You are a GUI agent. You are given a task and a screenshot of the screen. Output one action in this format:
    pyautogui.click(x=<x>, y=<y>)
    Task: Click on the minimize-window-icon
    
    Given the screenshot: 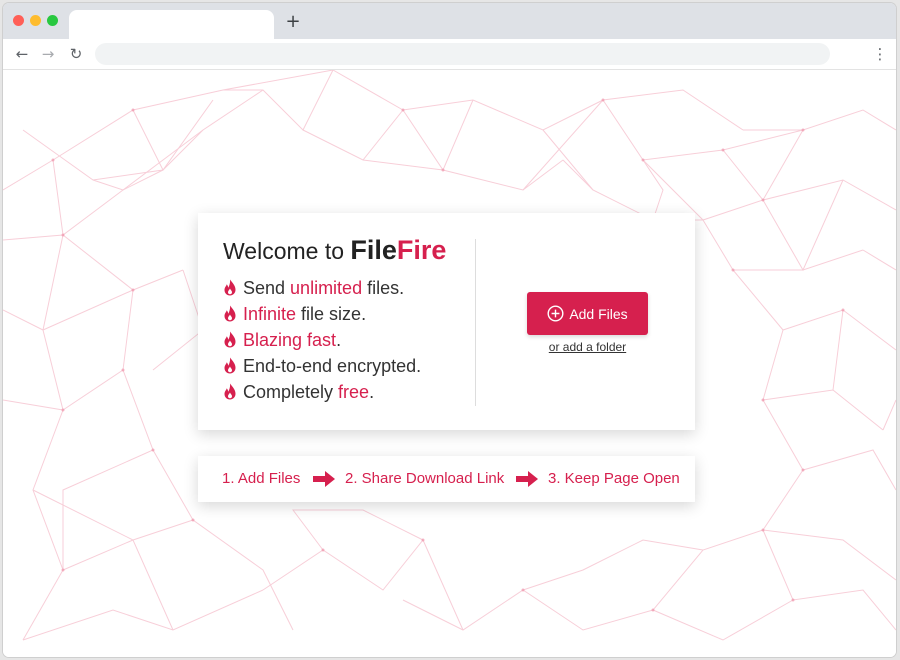 What is the action you would take?
    pyautogui.click(x=35, y=20)
    